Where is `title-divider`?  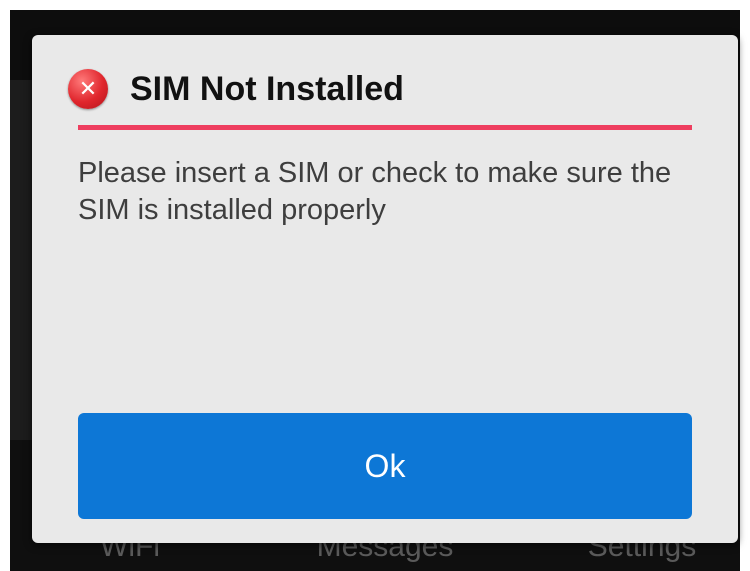 title-divider is located at coordinates (385, 127).